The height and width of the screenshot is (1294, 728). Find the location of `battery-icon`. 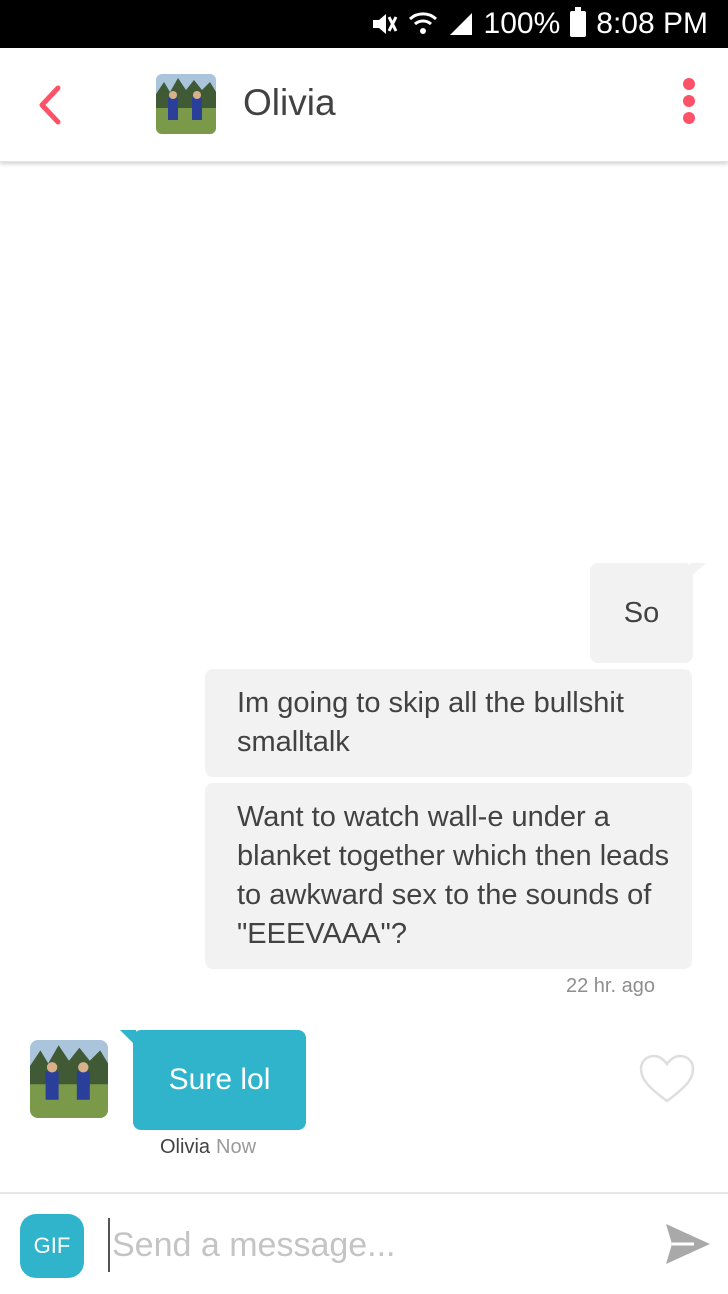

battery-icon is located at coordinates (578, 22).